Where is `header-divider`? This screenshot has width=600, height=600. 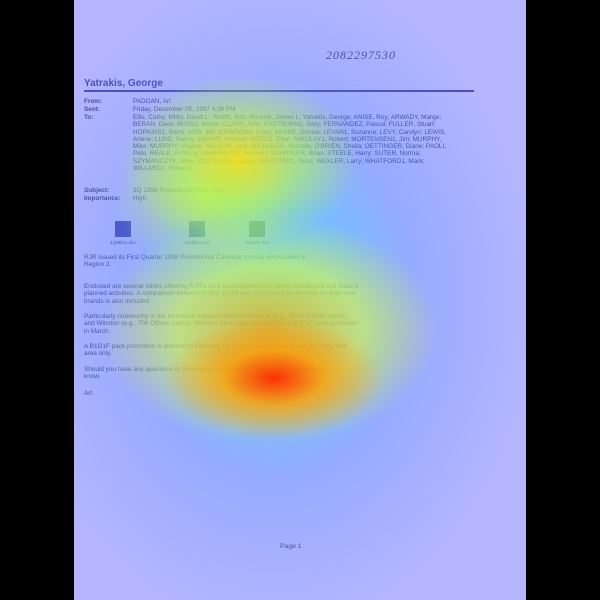
header-divider is located at coordinates (279, 91).